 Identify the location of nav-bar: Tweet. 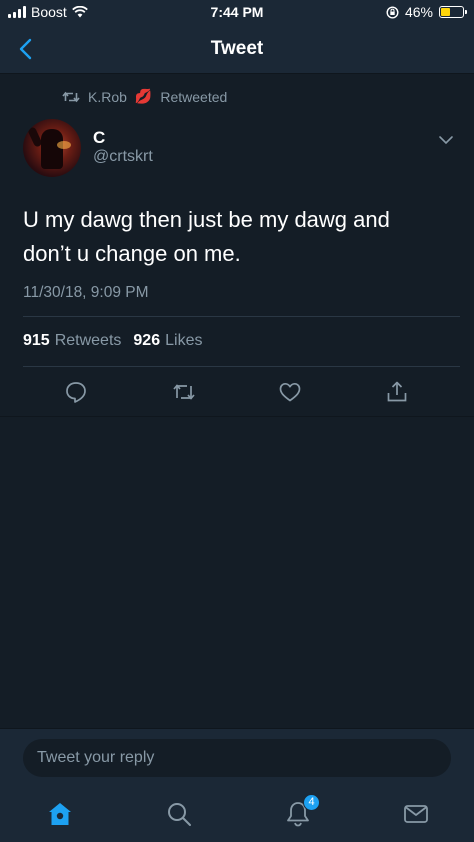
(237, 49).